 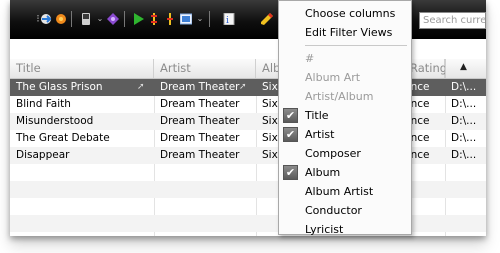 What do you see at coordinates (345, 172) in the screenshot?
I see `menu-item-album: ✔ Album` at bounding box center [345, 172].